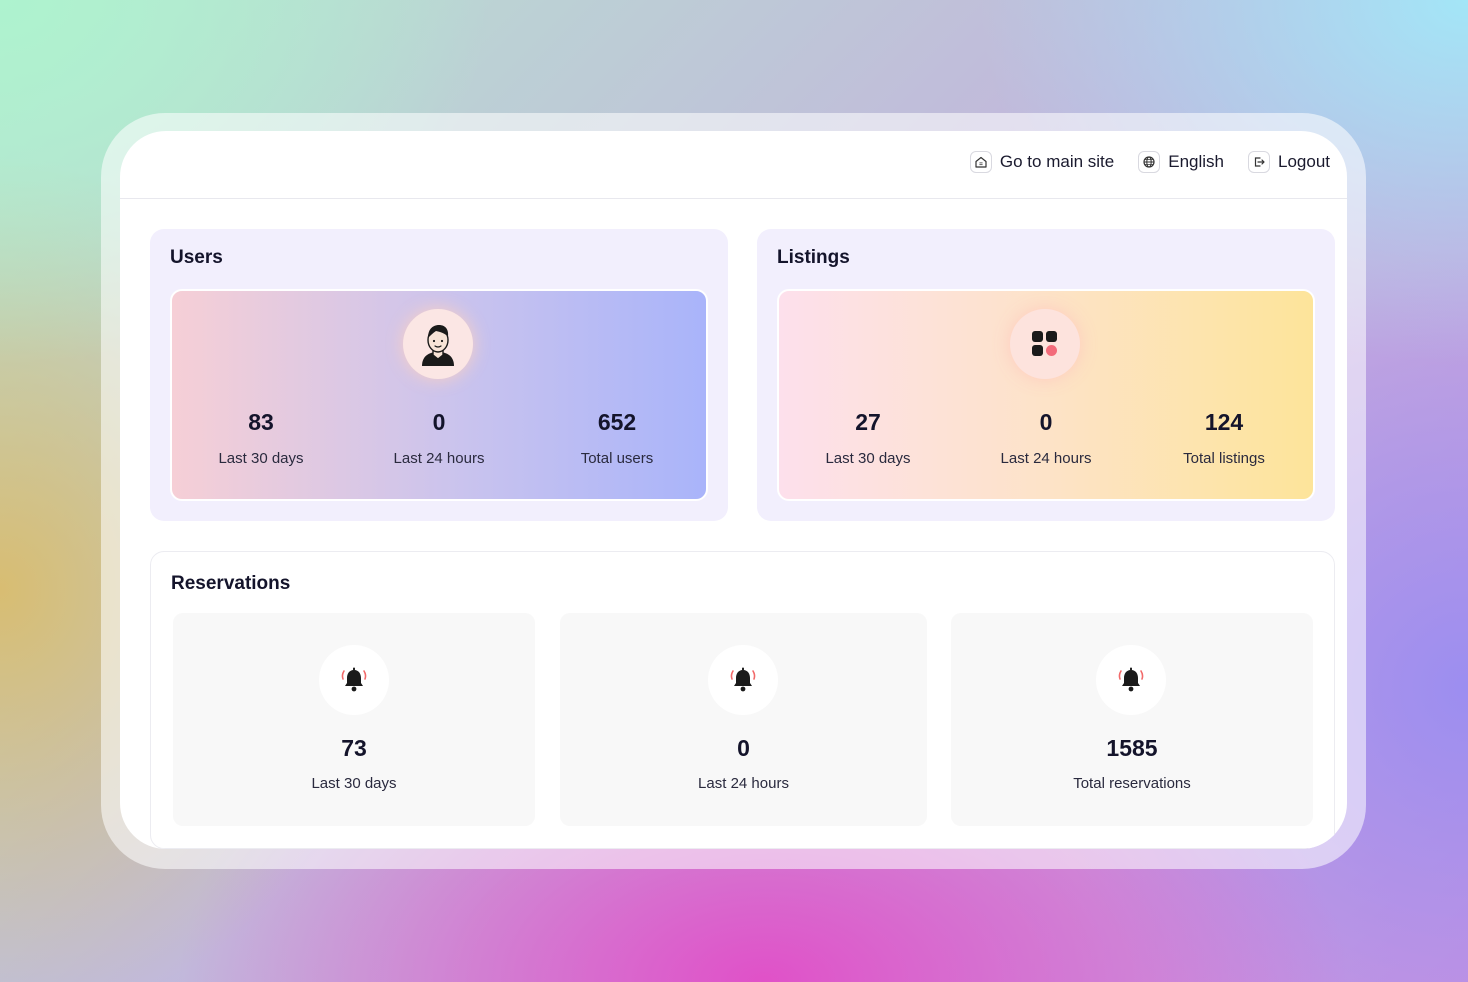 This screenshot has height=982, width=1468. I want to click on reservations-stat-30-days: 73 Last 30 days, so click(354, 719).